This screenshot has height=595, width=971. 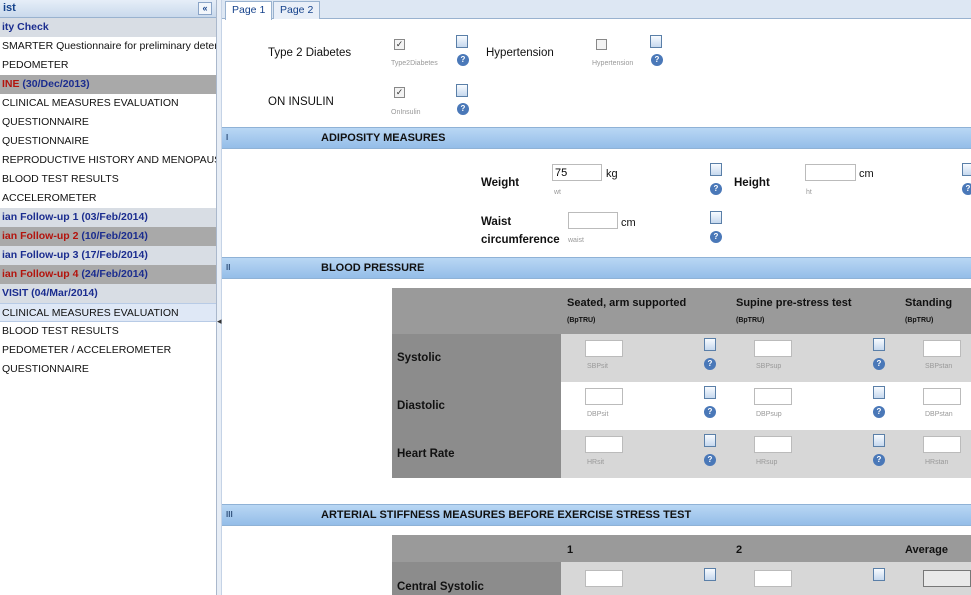 What do you see at coordinates (604, 578) in the screenshot?
I see `central-systolic-1-input` at bounding box center [604, 578].